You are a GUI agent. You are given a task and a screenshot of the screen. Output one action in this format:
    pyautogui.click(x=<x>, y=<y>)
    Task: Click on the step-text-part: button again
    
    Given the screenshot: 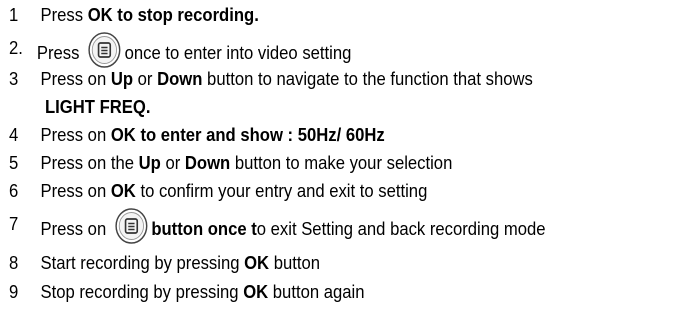 What is the action you would take?
    pyautogui.click(x=316, y=291)
    